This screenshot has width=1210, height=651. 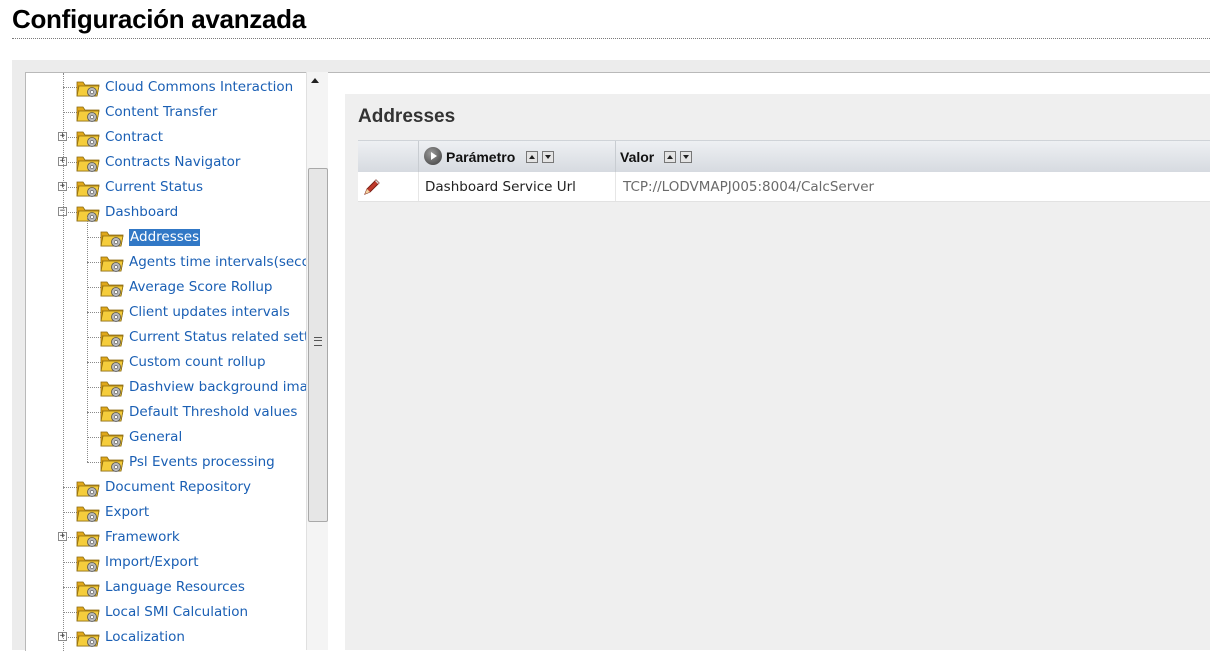 What do you see at coordinates (199, 87) in the screenshot?
I see `tree-item-label: Cloud Commons Interaction` at bounding box center [199, 87].